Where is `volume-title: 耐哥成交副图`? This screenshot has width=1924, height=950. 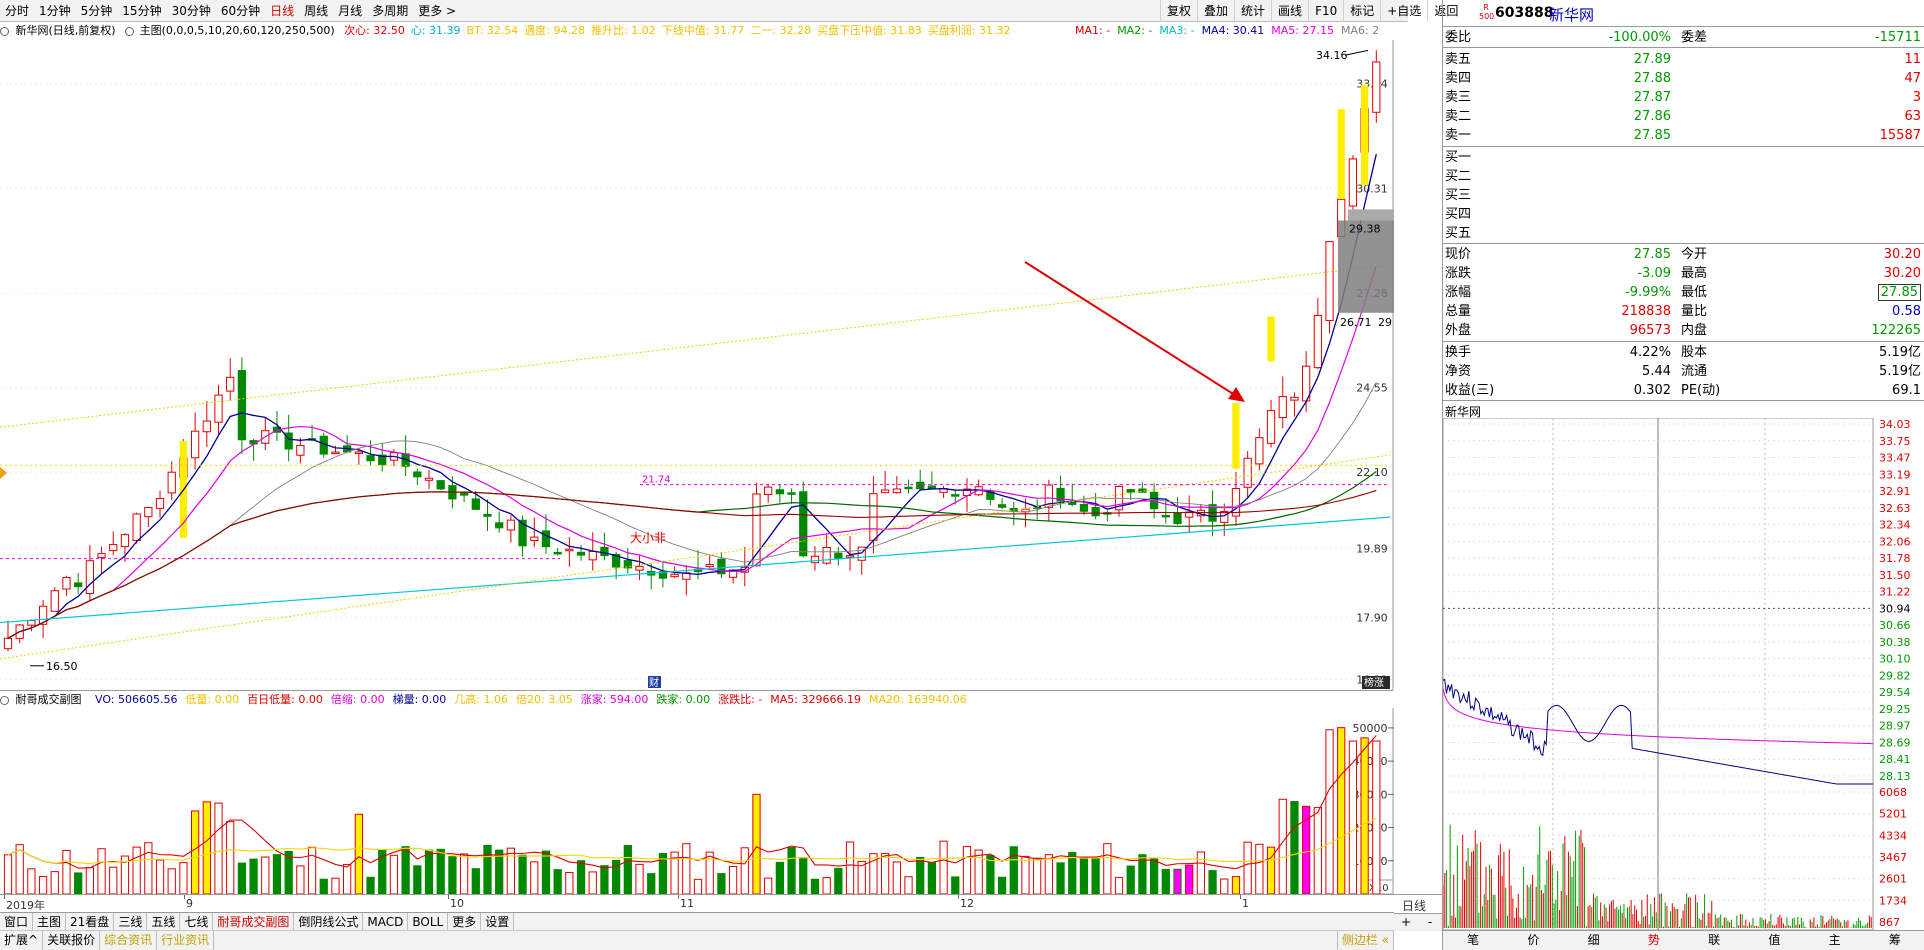 volume-title: 耐哥成交副图 is located at coordinates (48, 699).